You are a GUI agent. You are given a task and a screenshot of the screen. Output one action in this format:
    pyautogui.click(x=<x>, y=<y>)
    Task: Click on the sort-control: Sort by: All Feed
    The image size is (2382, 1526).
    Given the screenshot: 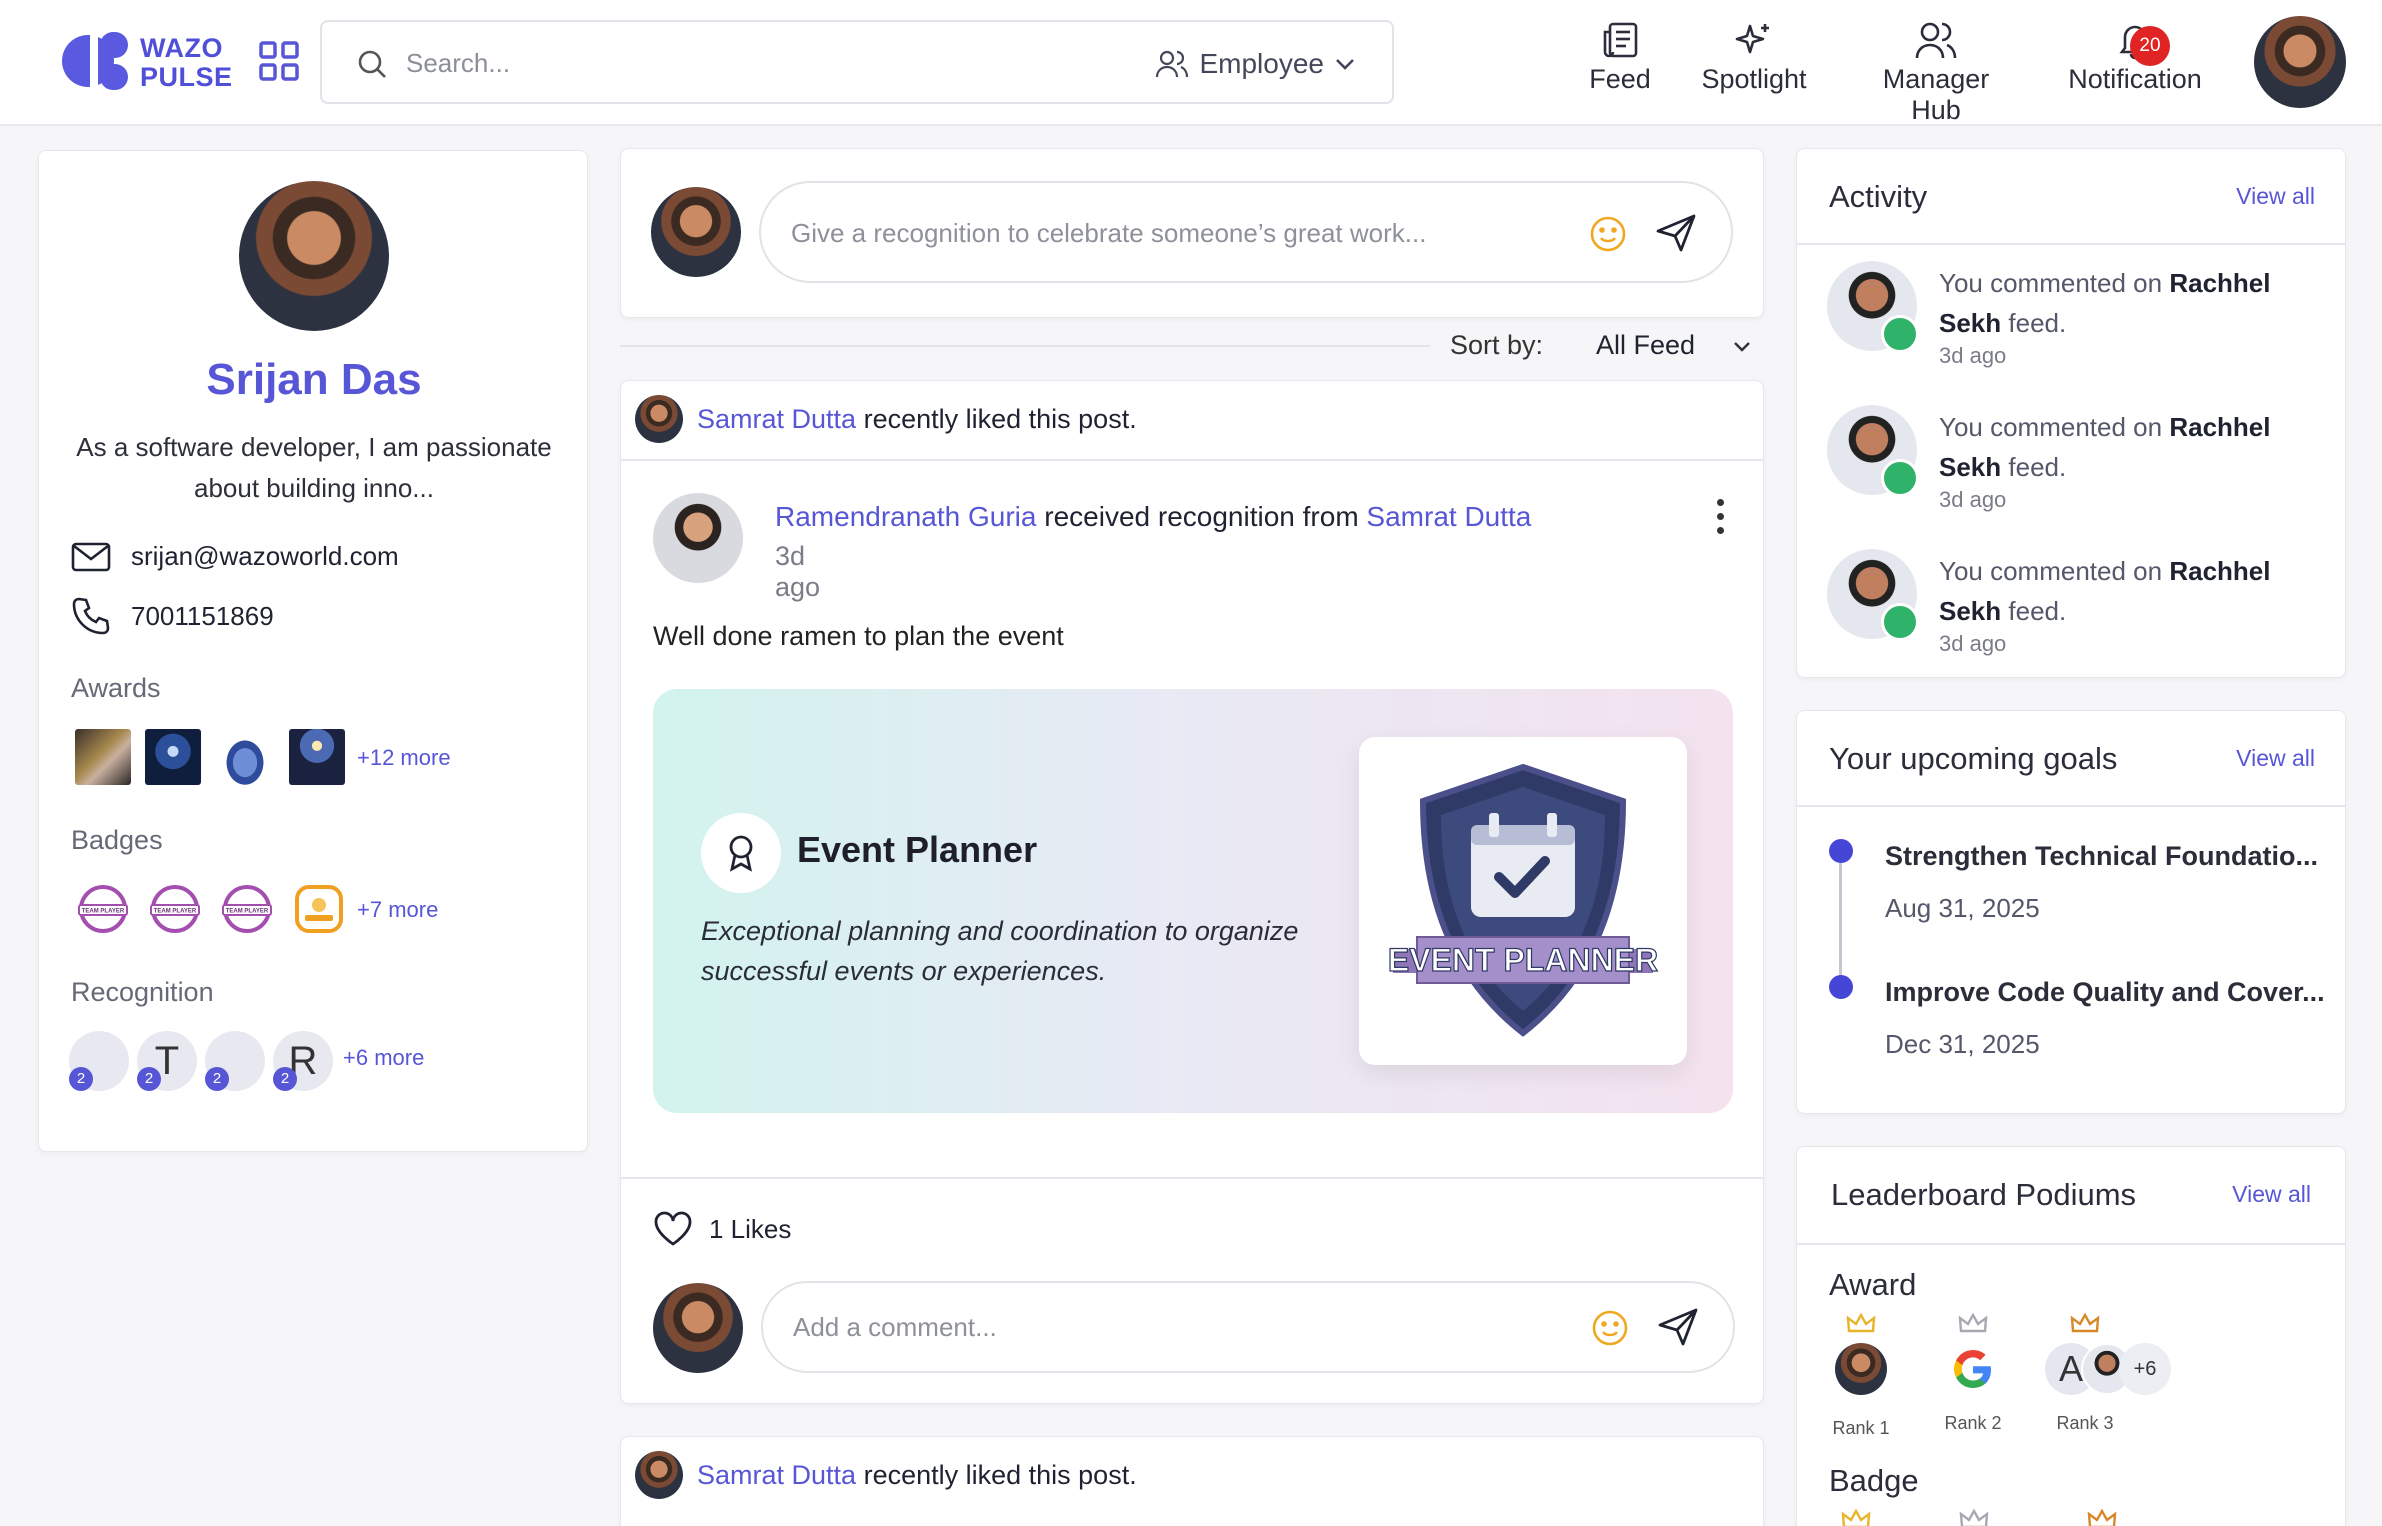 What is the action you would take?
    pyautogui.click(x=1597, y=348)
    